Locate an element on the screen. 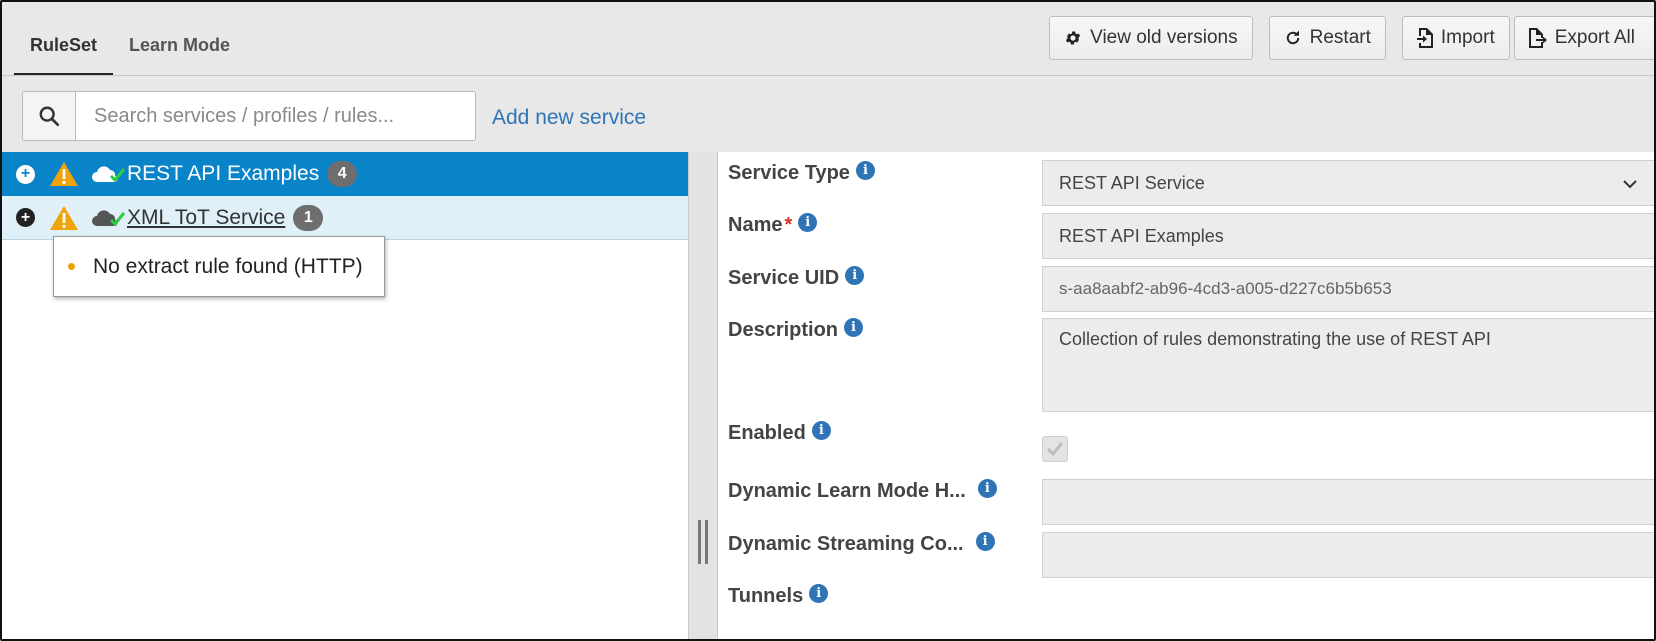  dynamic-learn-mode-label: Dynamic Learn Mode H... i is located at coordinates (862, 491).